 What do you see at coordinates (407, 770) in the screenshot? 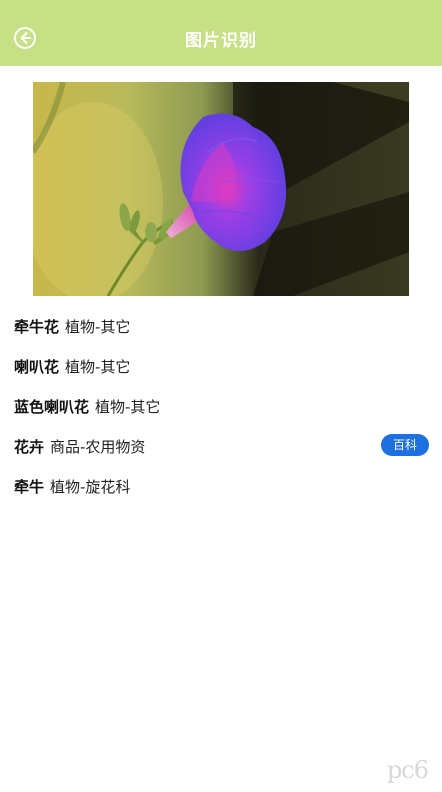
I see `watermark-logo: pc6` at bounding box center [407, 770].